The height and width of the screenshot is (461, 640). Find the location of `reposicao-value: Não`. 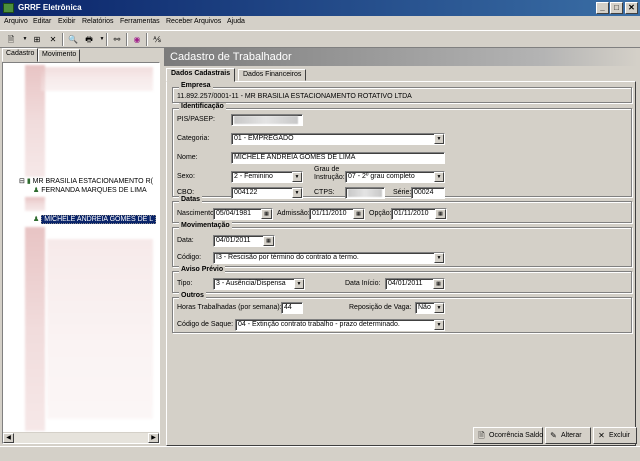

reposicao-value: Não is located at coordinates (424, 307).